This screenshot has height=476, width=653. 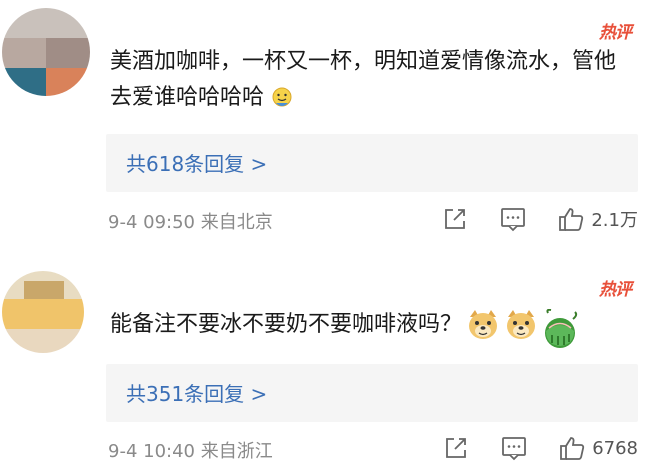 I want to click on comment-time-location: 9-4 09:50 来自北京, so click(x=190, y=222).